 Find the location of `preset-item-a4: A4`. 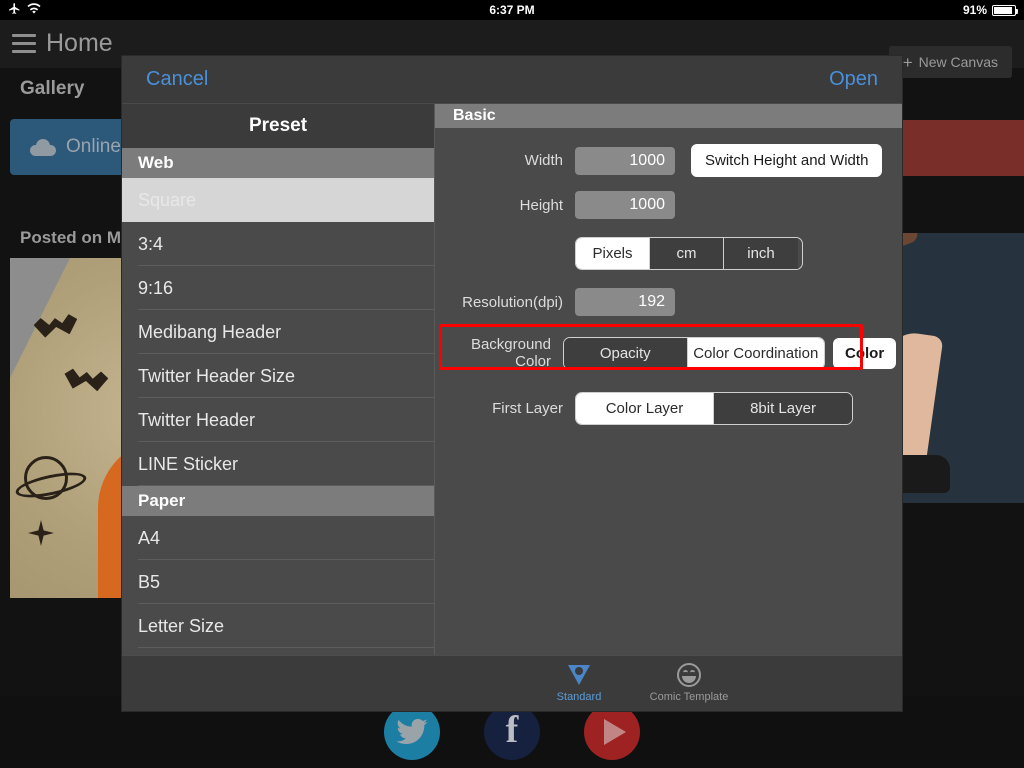

preset-item-a4: A4 is located at coordinates (278, 538).